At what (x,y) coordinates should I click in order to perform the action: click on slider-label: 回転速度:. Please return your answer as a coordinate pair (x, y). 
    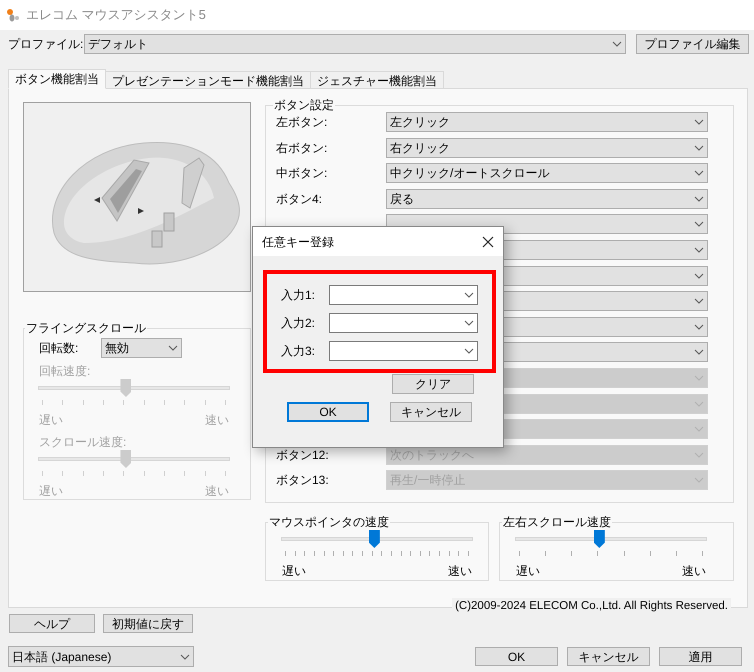
    Looking at the image, I should click on (65, 371).